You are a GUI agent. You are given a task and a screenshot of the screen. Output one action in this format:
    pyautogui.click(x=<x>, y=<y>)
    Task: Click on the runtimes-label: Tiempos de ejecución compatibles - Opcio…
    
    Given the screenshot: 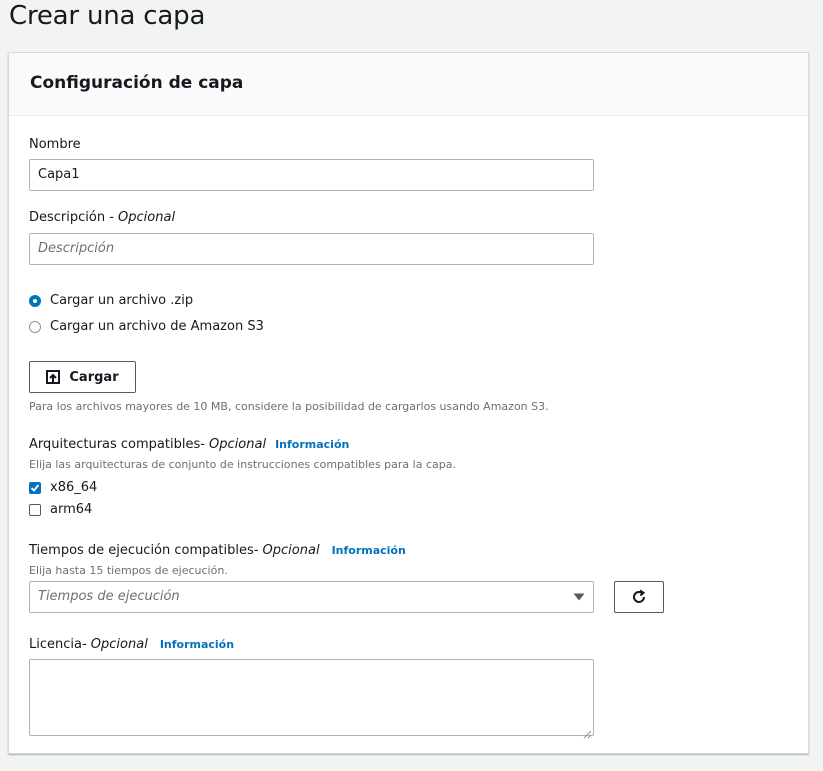 What is the action you would take?
    pyautogui.click(x=217, y=550)
    